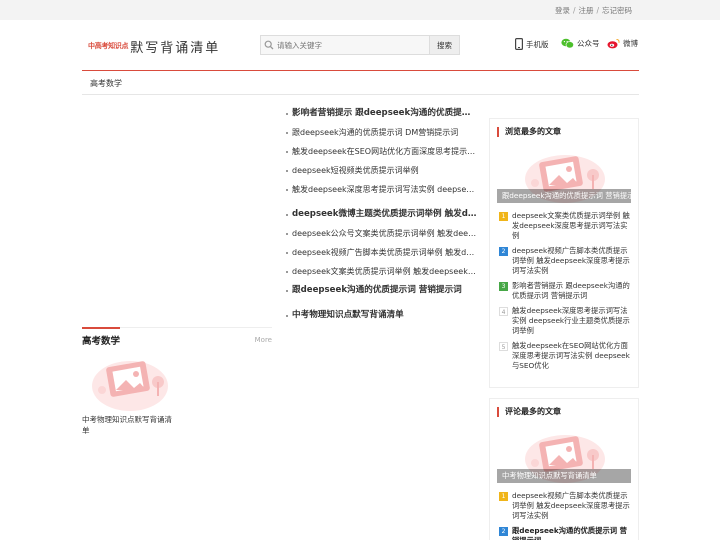  Describe the element at coordinates (613, 44) in the screenshot. I see `weibo-icon` at that location.